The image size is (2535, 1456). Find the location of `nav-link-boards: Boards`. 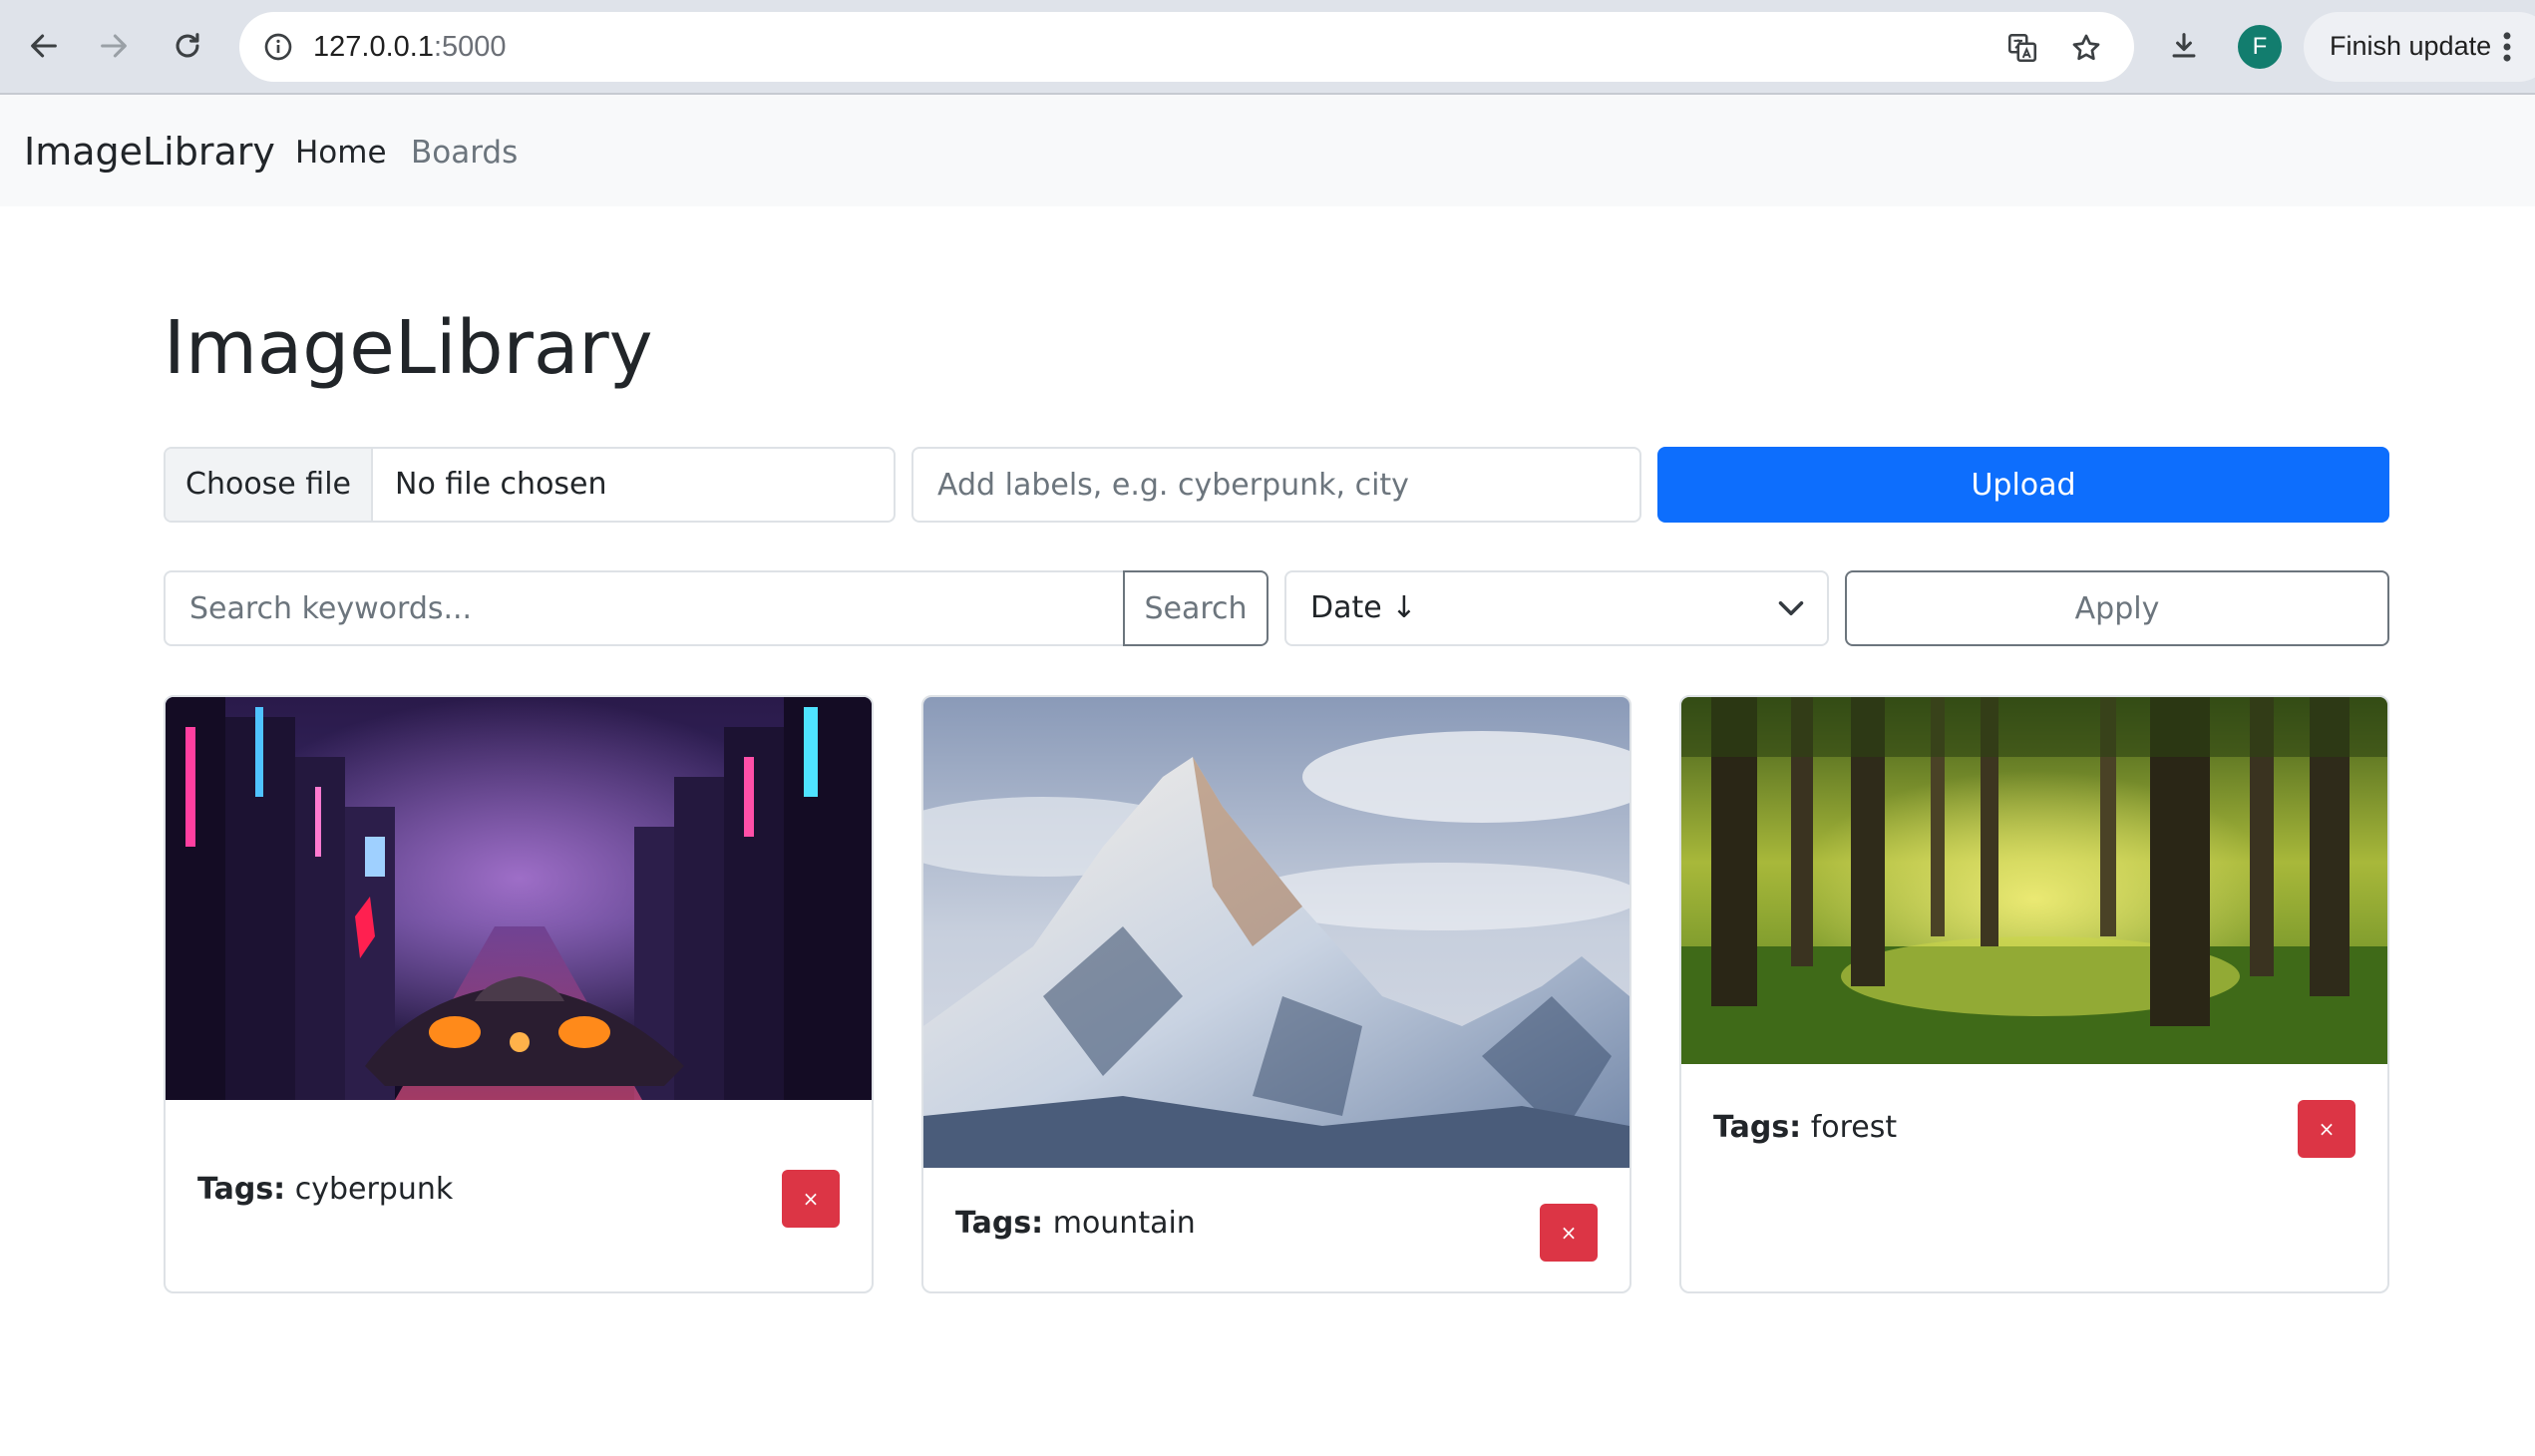

nav-link-boards: Boards is located at coordinates (464, 153).